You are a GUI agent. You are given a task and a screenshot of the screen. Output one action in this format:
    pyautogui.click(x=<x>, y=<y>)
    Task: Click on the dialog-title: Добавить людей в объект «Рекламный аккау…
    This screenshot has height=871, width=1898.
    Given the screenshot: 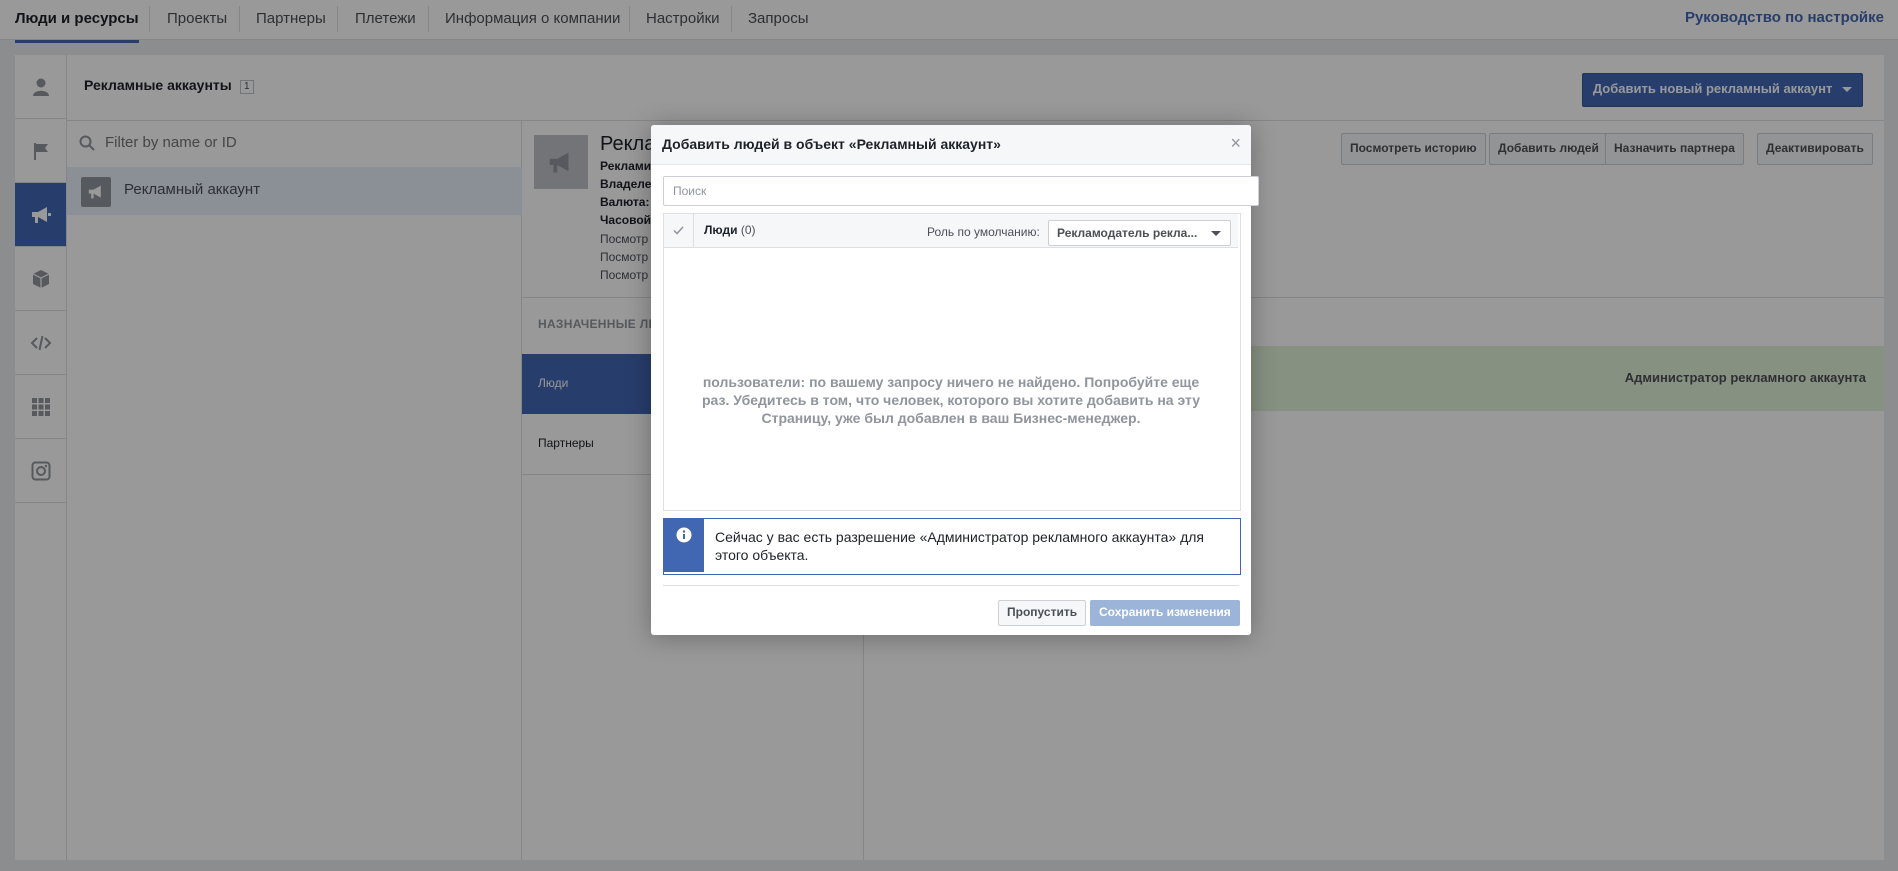 What is the action you would take?
    pyautogui.click(x=831, y=144)
    